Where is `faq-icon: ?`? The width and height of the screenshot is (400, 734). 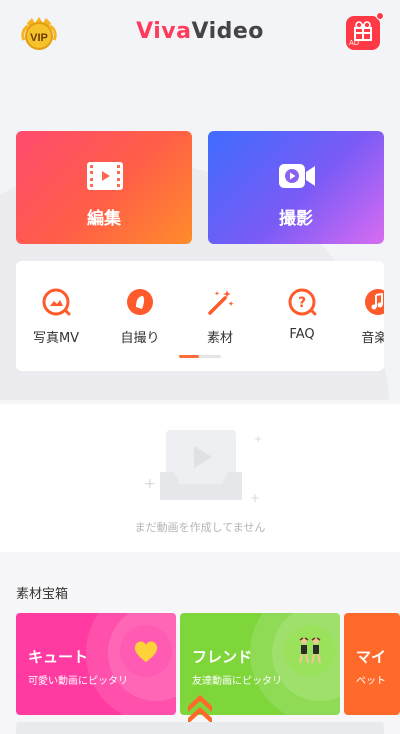
faq-icon: ? is located at coordinates (302, 302).